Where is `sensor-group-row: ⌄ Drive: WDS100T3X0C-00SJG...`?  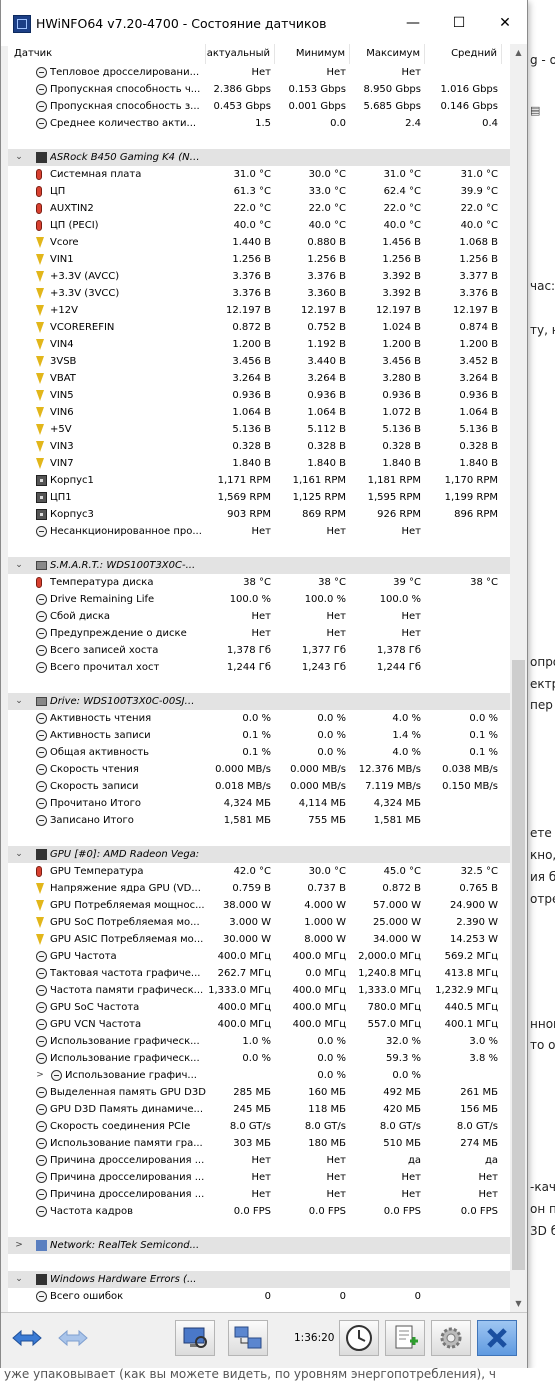 sensor-group-row: ⌄ Drive: WDS100T3X0C-00SJG... is located at coordinates (259, 701).